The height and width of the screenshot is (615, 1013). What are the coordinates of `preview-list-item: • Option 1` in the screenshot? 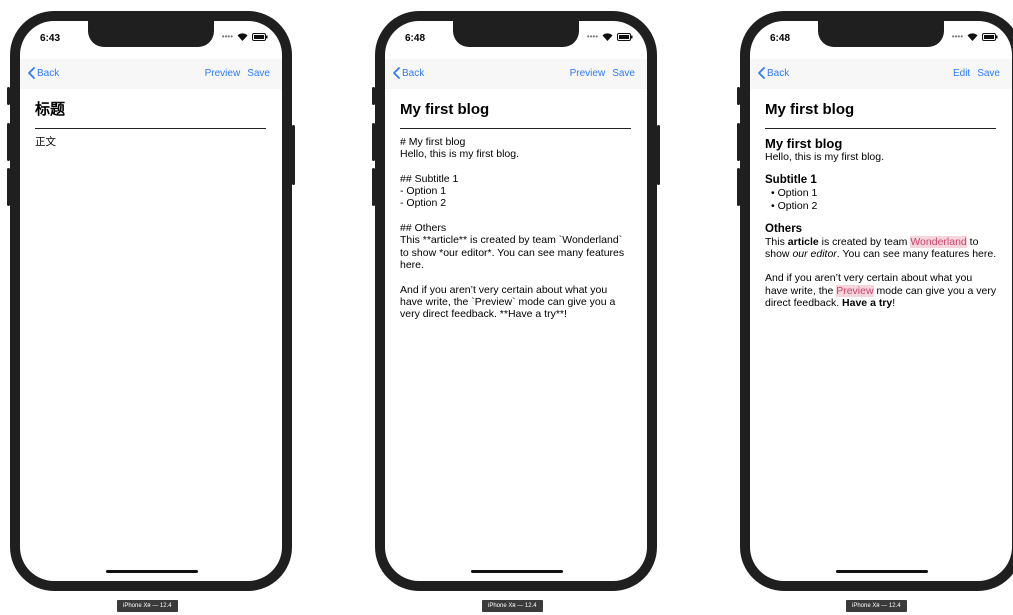 It's located at (794, 193).